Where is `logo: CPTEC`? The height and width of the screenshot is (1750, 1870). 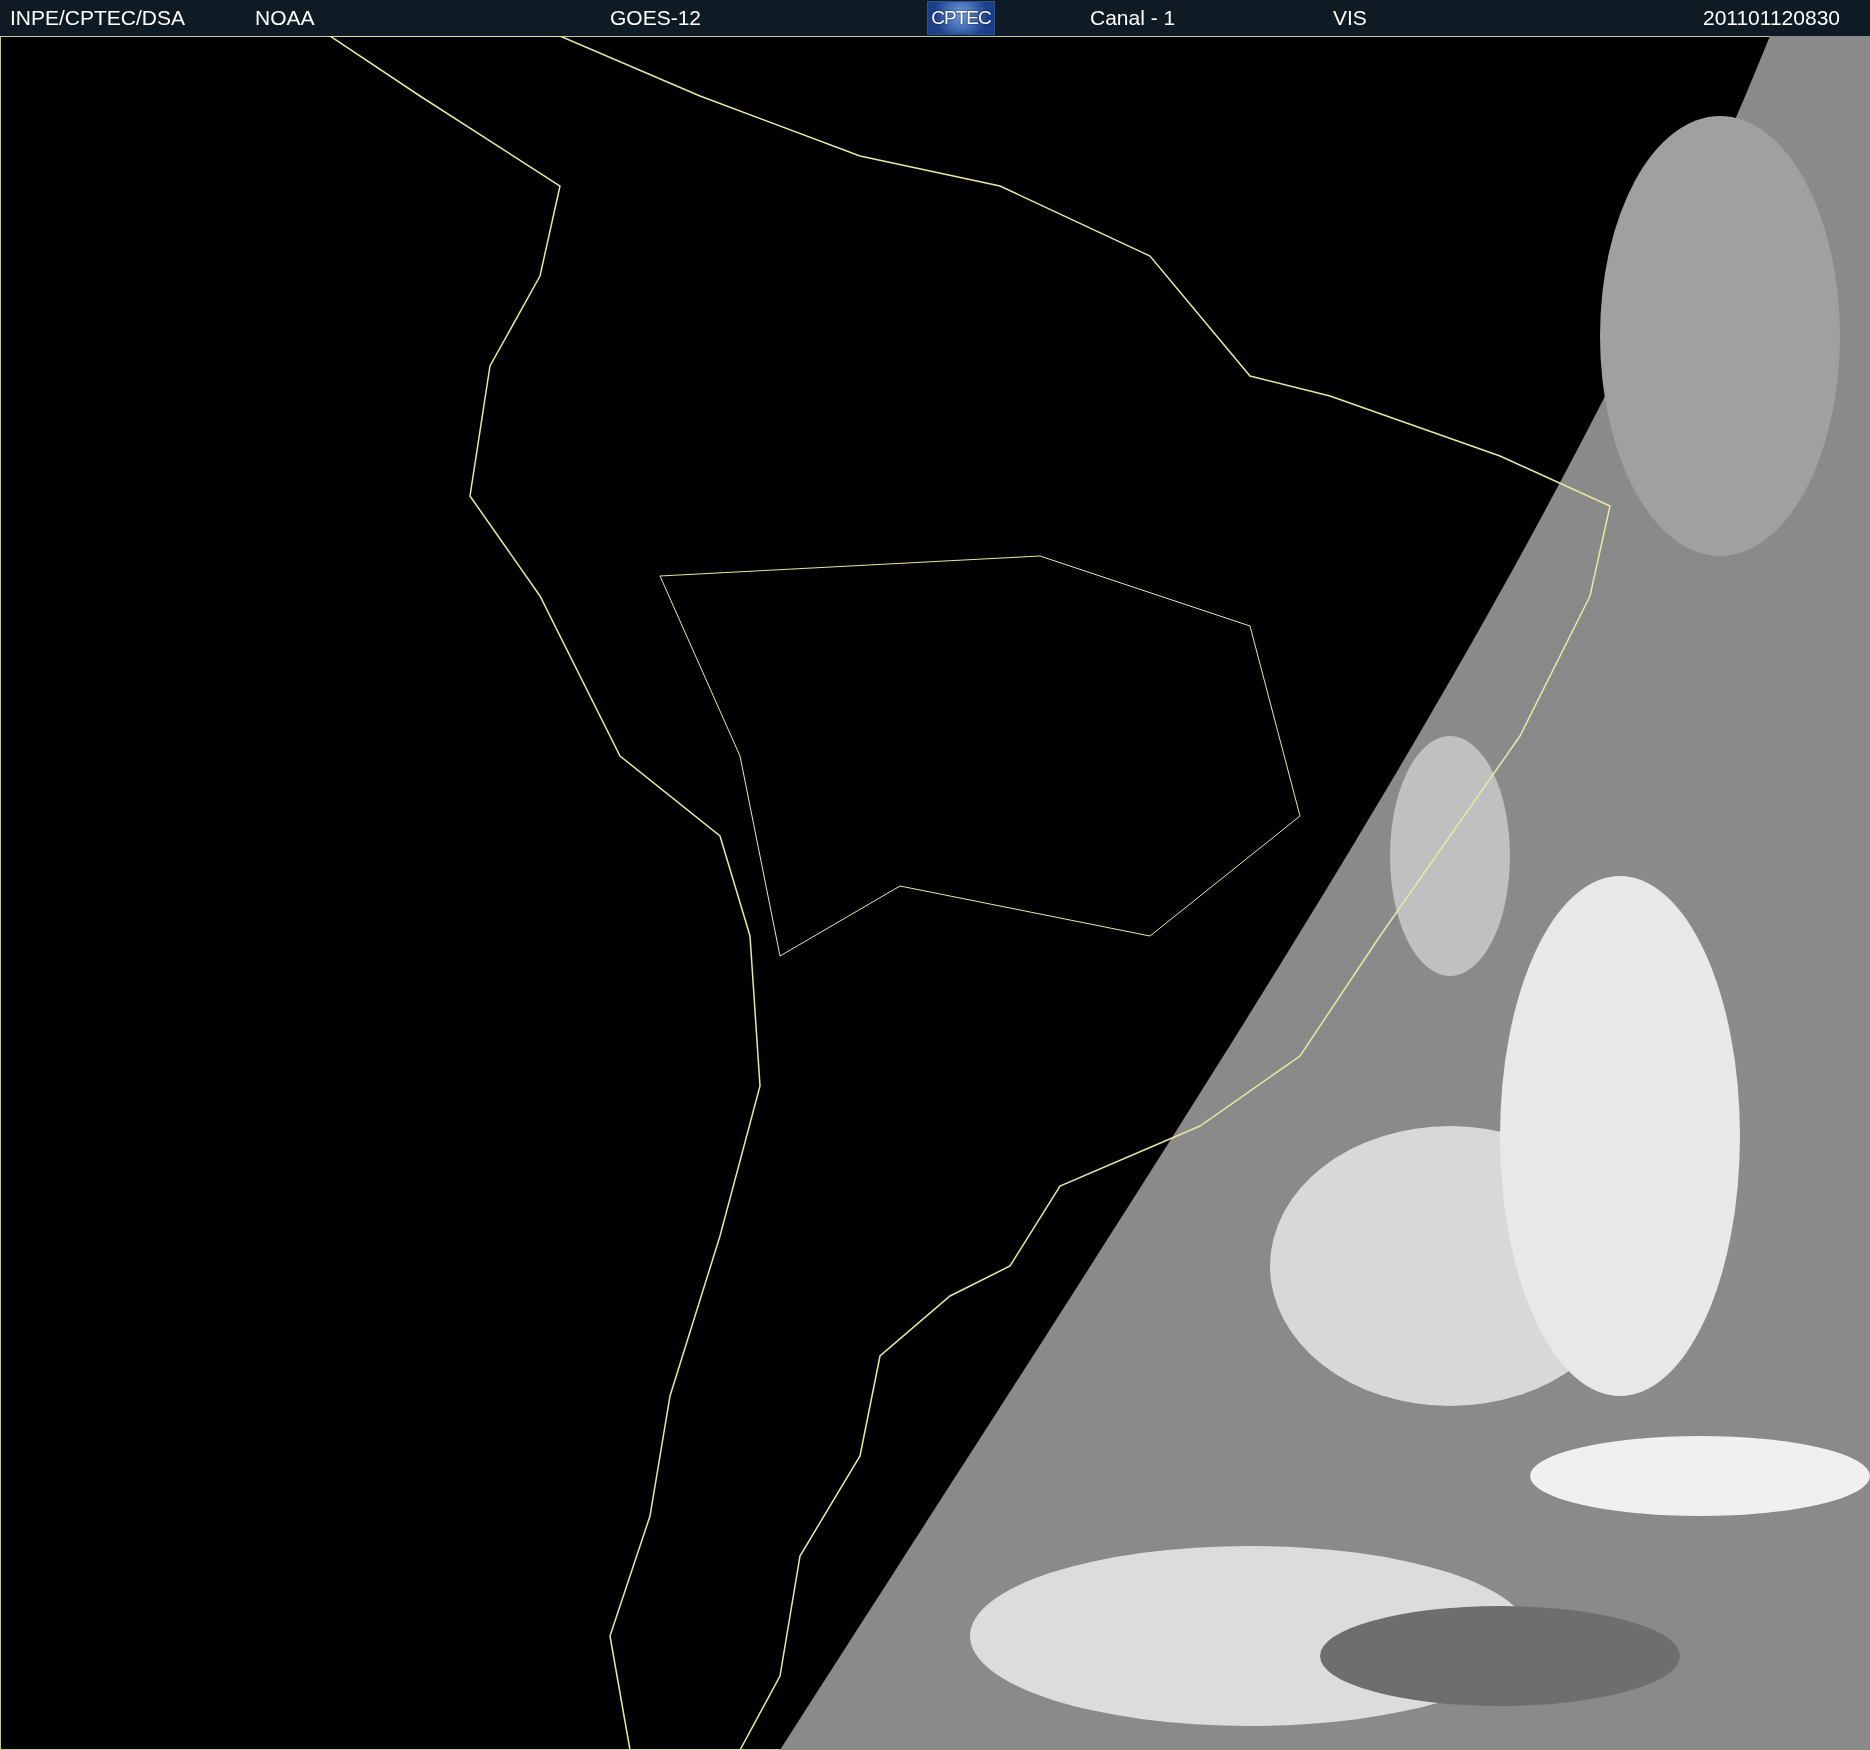 logo: CPTEC is located at coordinates (961, 18).